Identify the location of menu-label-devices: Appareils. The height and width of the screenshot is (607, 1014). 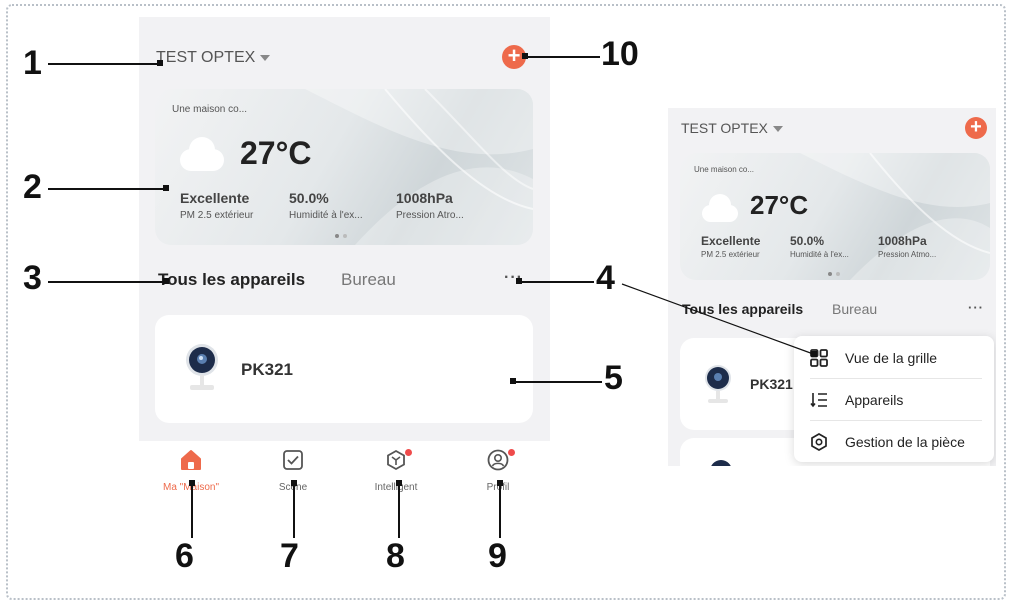
(874, 400).